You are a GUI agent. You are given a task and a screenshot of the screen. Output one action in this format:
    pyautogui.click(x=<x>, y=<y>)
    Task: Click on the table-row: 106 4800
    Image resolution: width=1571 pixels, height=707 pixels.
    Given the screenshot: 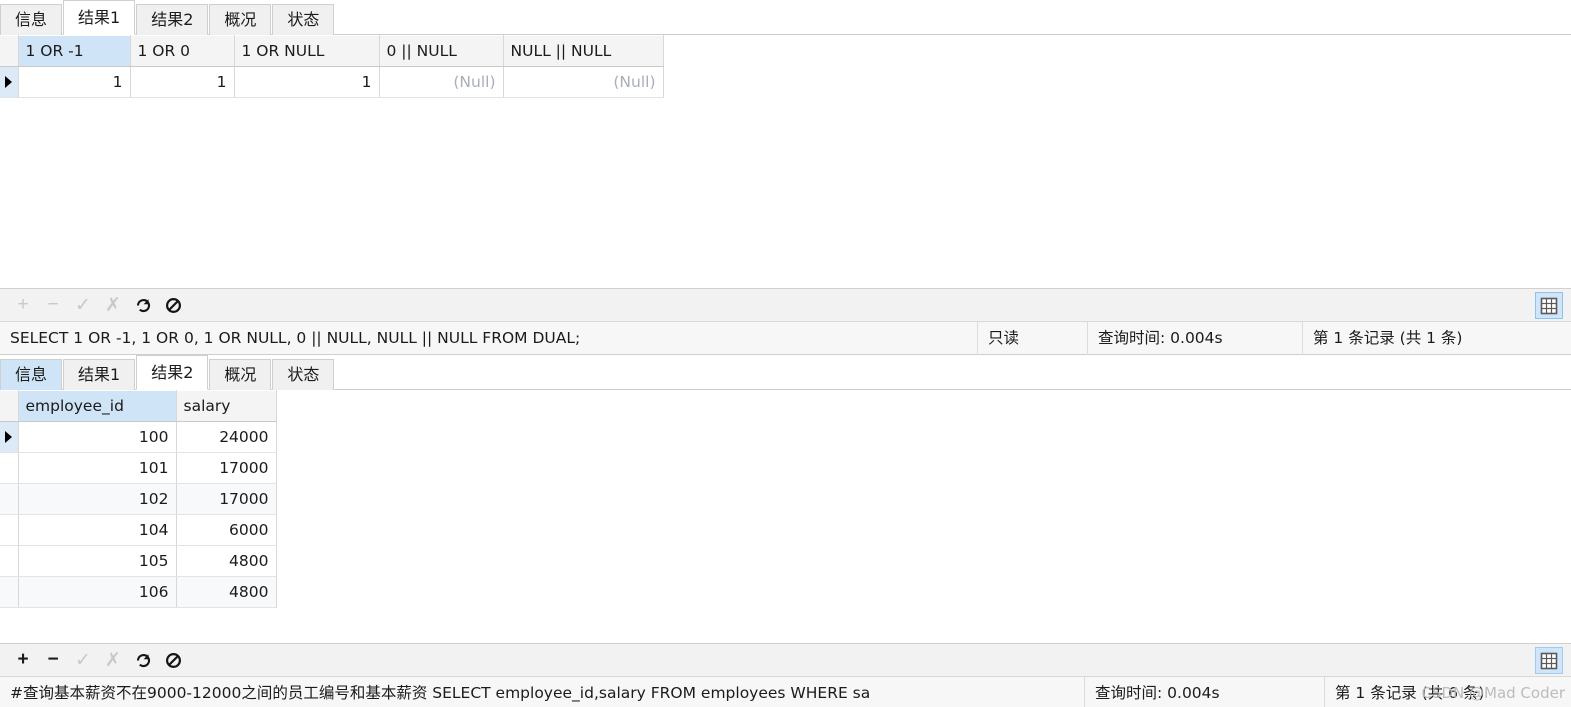 What is the action you would take?
    pyautogui.click(x=138, y=592)
    